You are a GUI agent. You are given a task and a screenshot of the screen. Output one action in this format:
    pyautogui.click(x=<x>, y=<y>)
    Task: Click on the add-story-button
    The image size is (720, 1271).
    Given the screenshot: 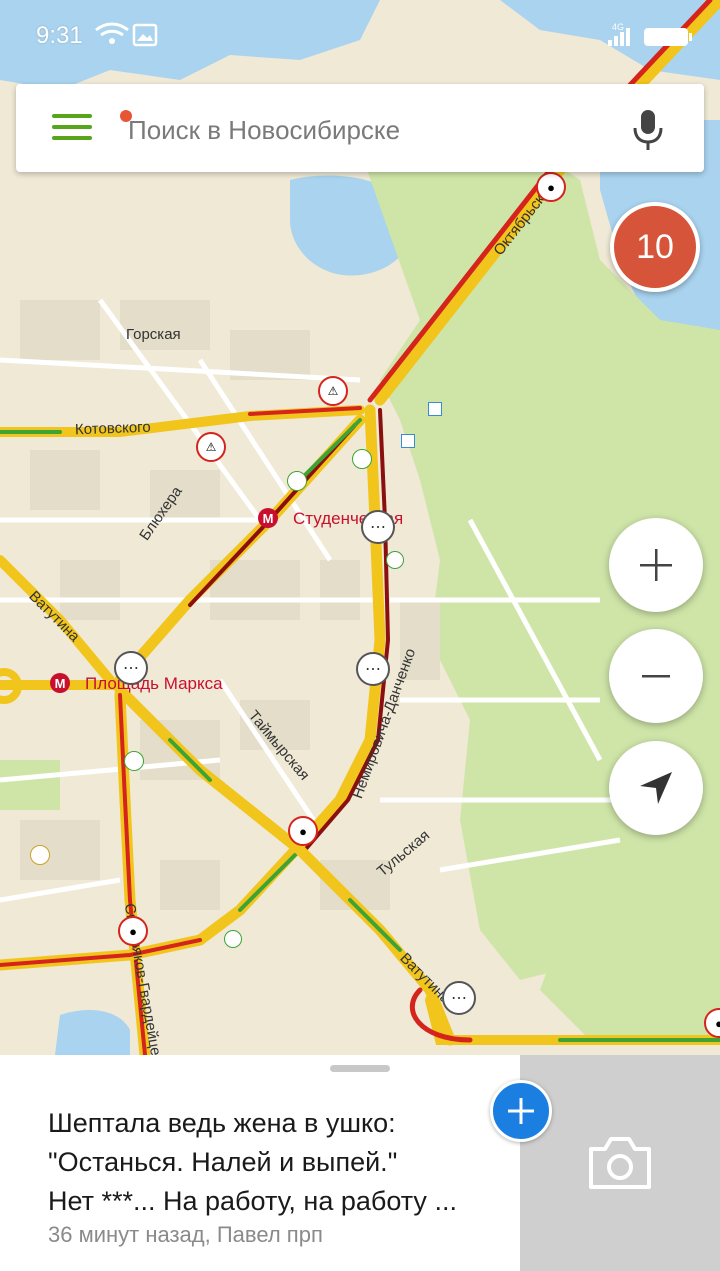 What is the action you would take?
    pyautogui.click(x=521, y=1111)
    